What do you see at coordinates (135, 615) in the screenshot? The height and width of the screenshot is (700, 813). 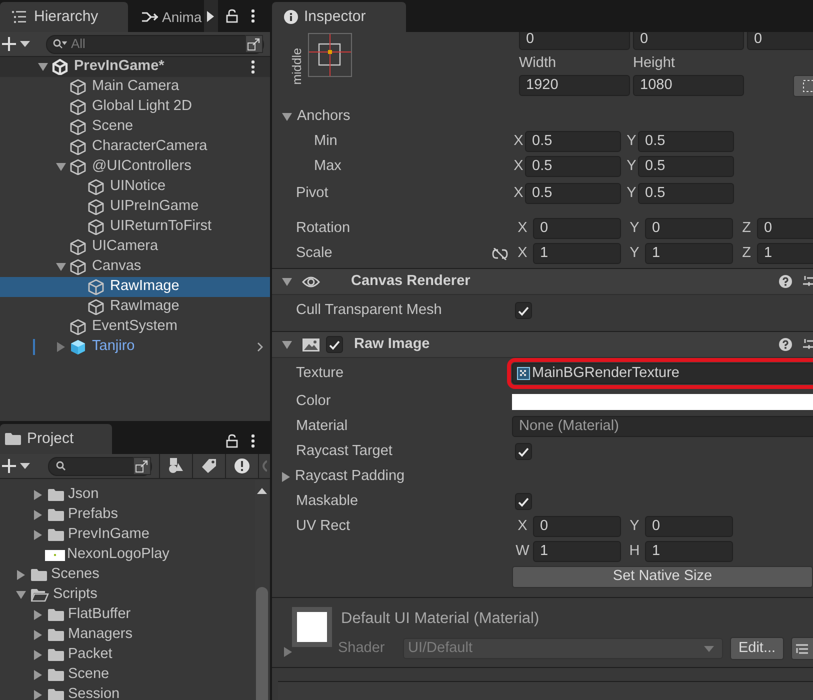 I see `tree-item: FlatBuffer` at bounding box center [135, 615].